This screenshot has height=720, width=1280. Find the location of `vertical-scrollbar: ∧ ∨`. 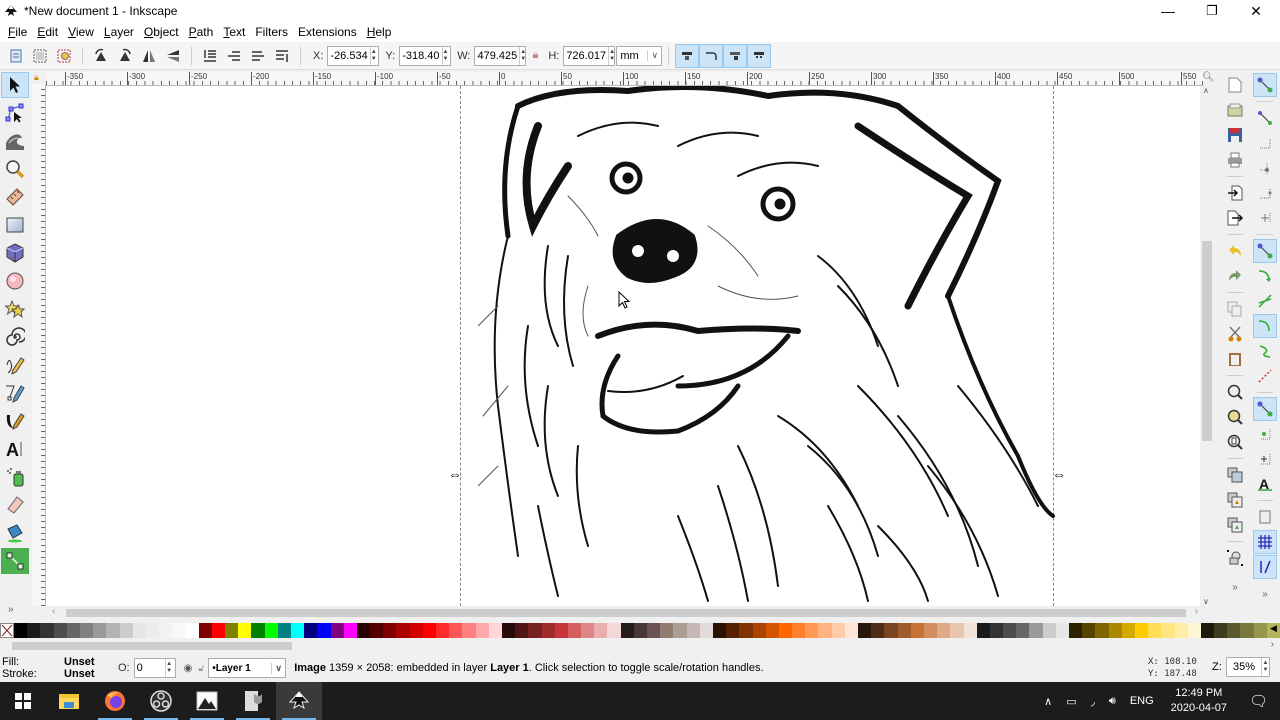

vertical-scrollbar: ∧ ∨ is located at coordinates (1207, 346).